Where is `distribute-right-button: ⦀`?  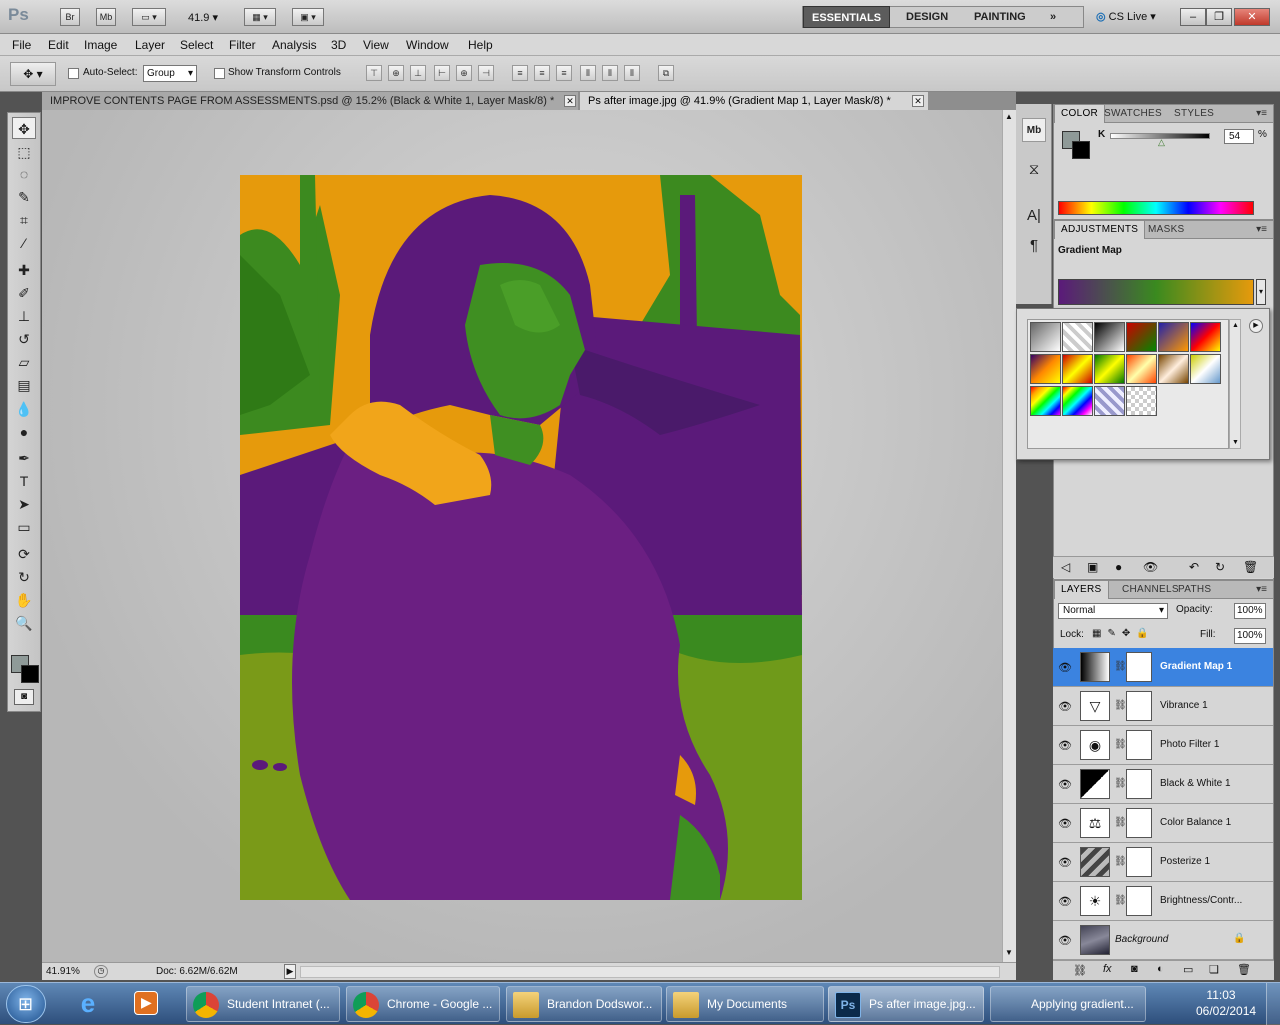 distribute-right-button: ⦀ is located at coordinates (632, 73).